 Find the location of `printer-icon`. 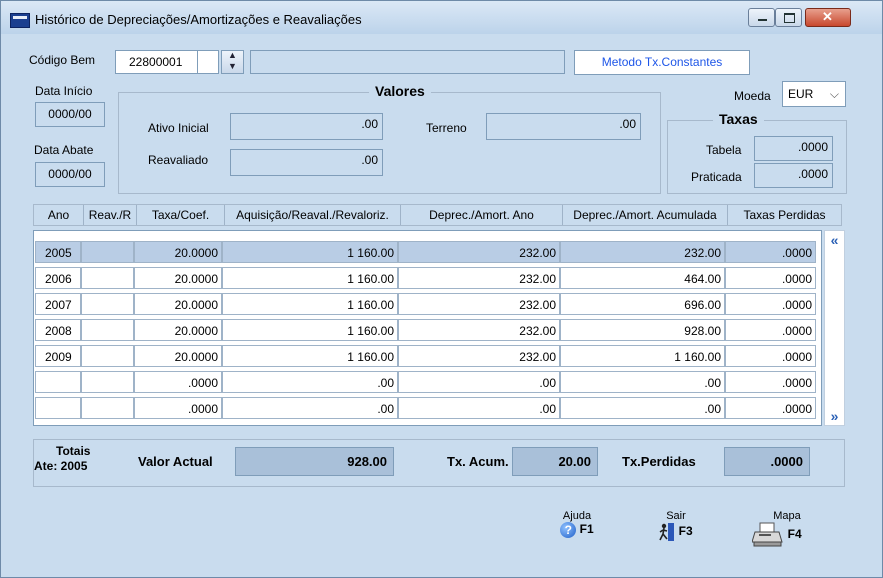

printer-icon is located at coordinates (767, 535).